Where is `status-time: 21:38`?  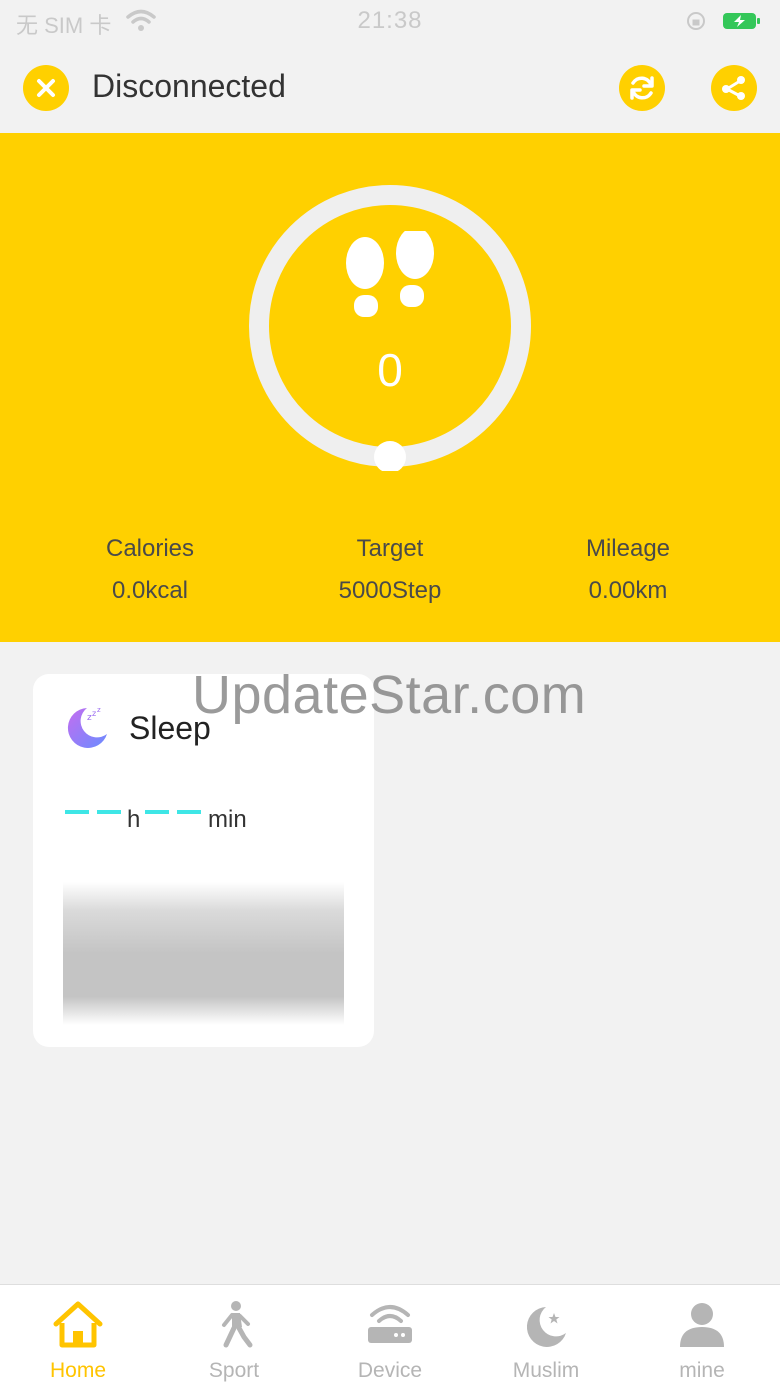
status-time: 21:38 is located at coordinates (390, 20).